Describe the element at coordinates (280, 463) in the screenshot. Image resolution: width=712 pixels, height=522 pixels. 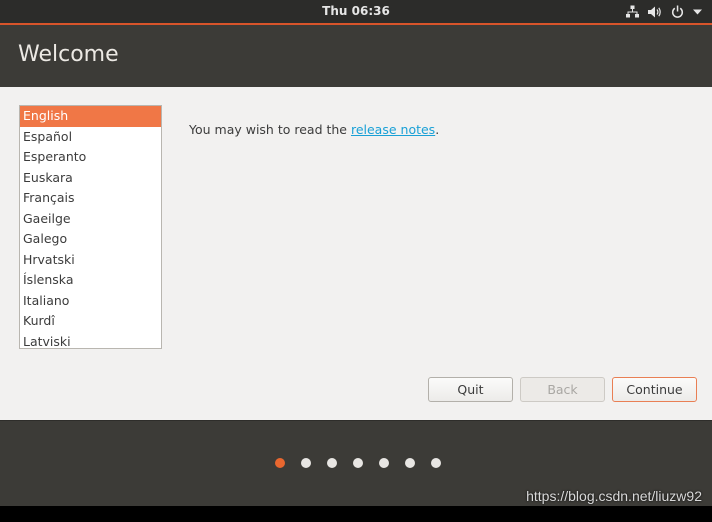
I see `progress-dot-active` at that location.